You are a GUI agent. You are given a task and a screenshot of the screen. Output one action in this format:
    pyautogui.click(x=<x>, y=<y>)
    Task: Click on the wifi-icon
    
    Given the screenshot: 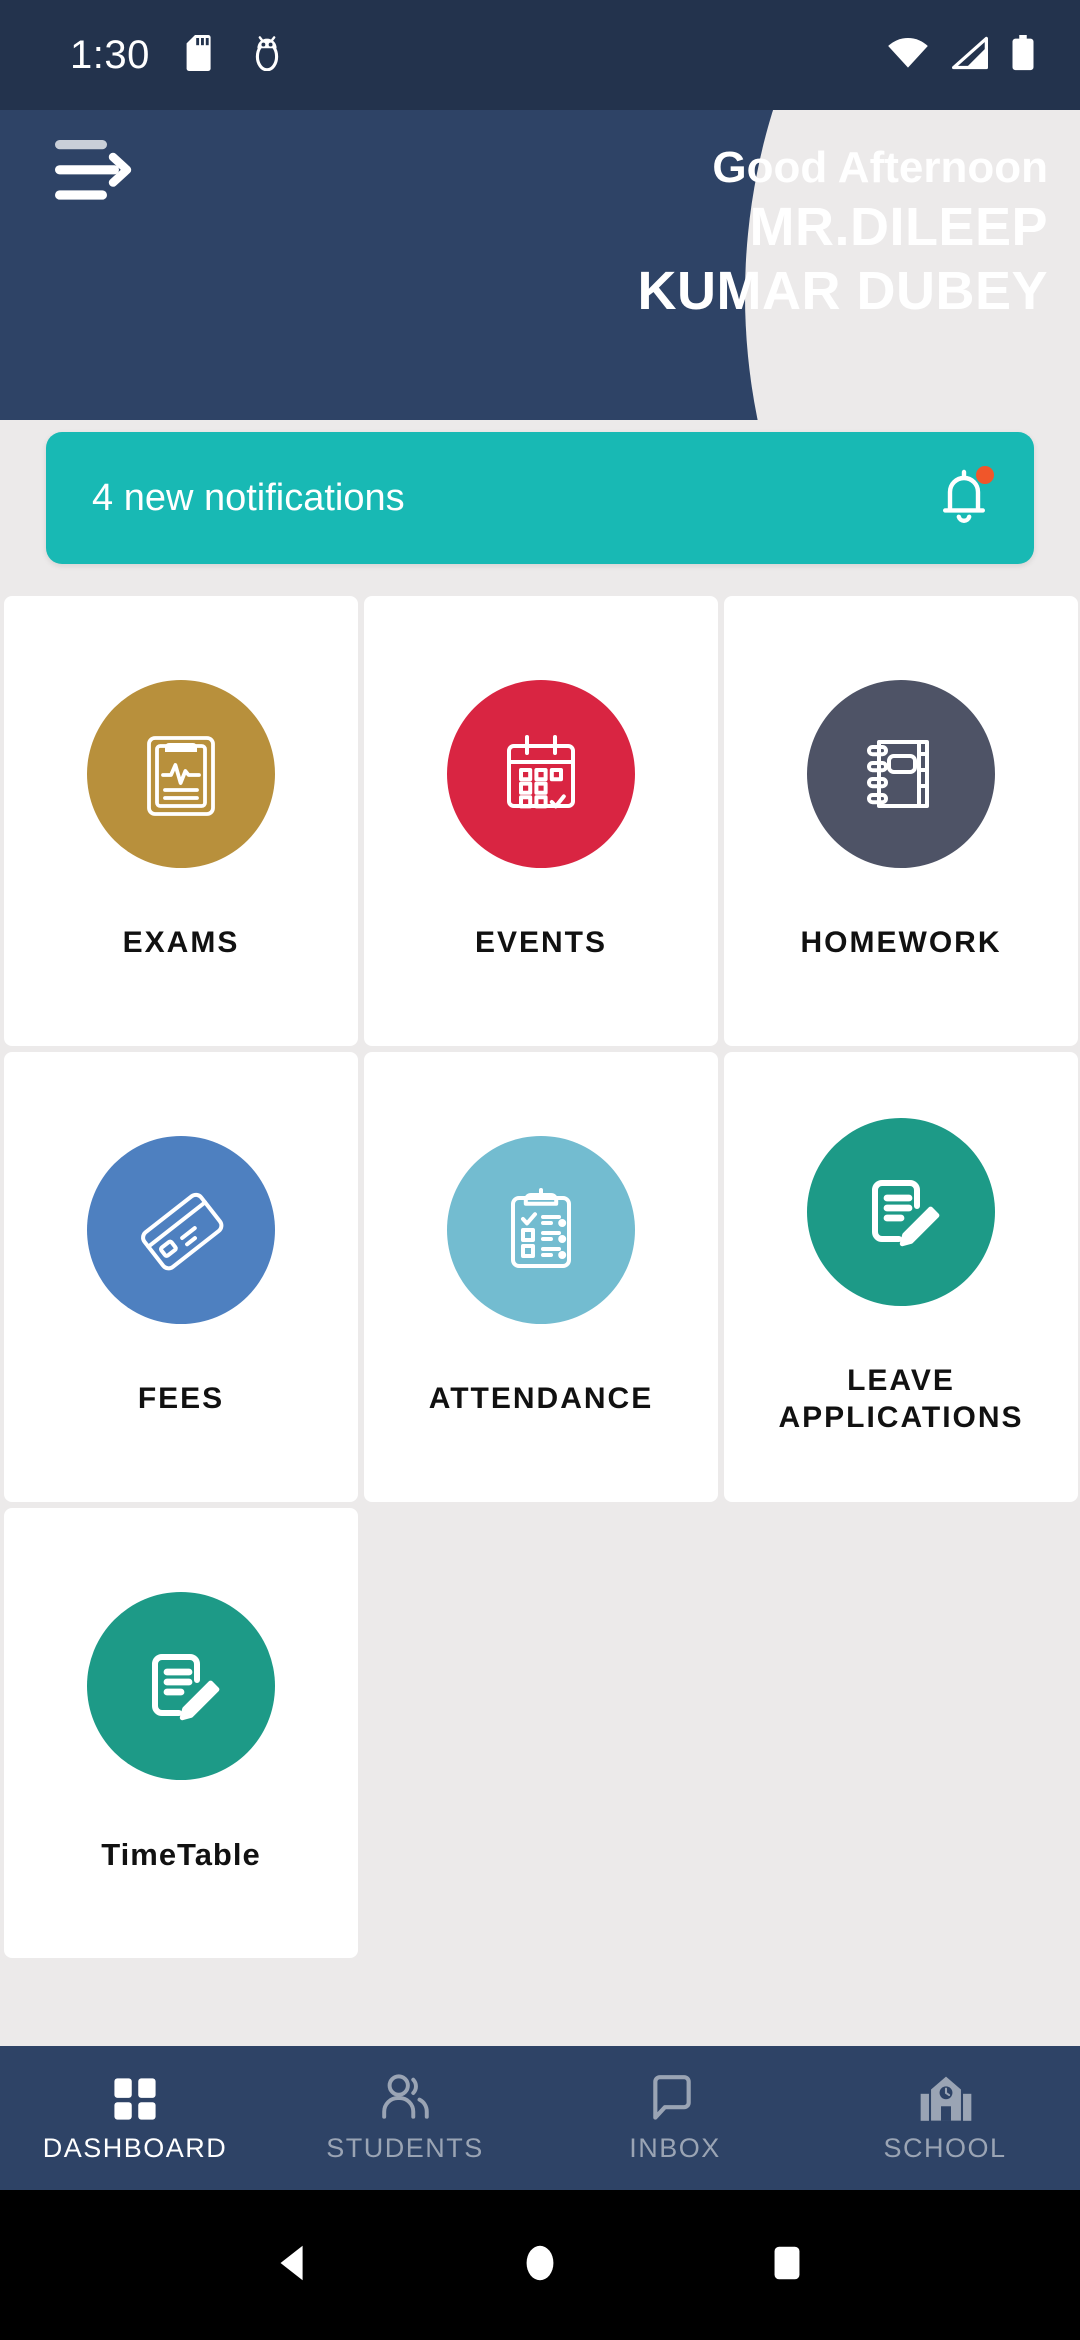 What is the action you would take?
    pyautogui.click(x=908, y=55)
    